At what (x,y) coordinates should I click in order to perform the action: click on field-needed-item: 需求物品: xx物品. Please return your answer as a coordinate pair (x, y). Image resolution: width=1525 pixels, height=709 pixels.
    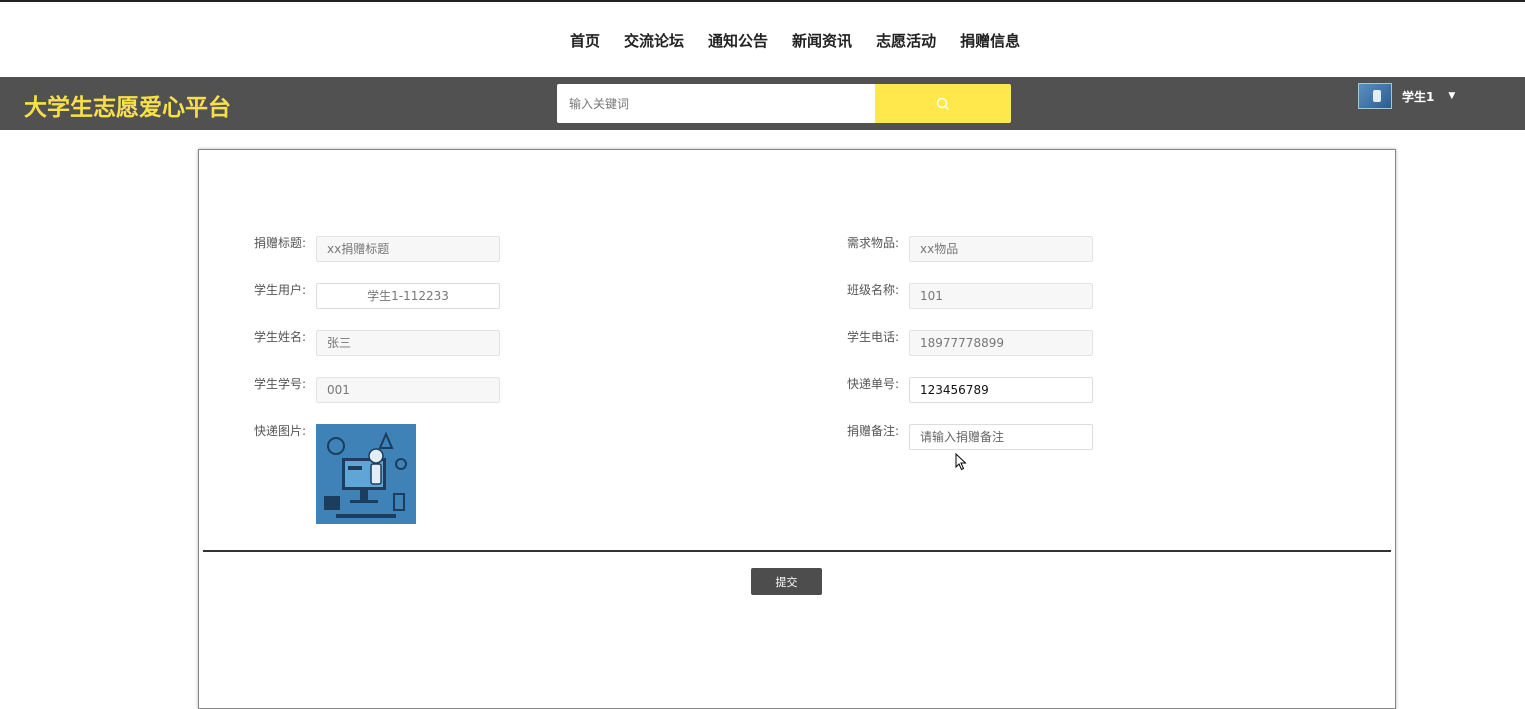
    Looking at the image, I should click on (970, 249).